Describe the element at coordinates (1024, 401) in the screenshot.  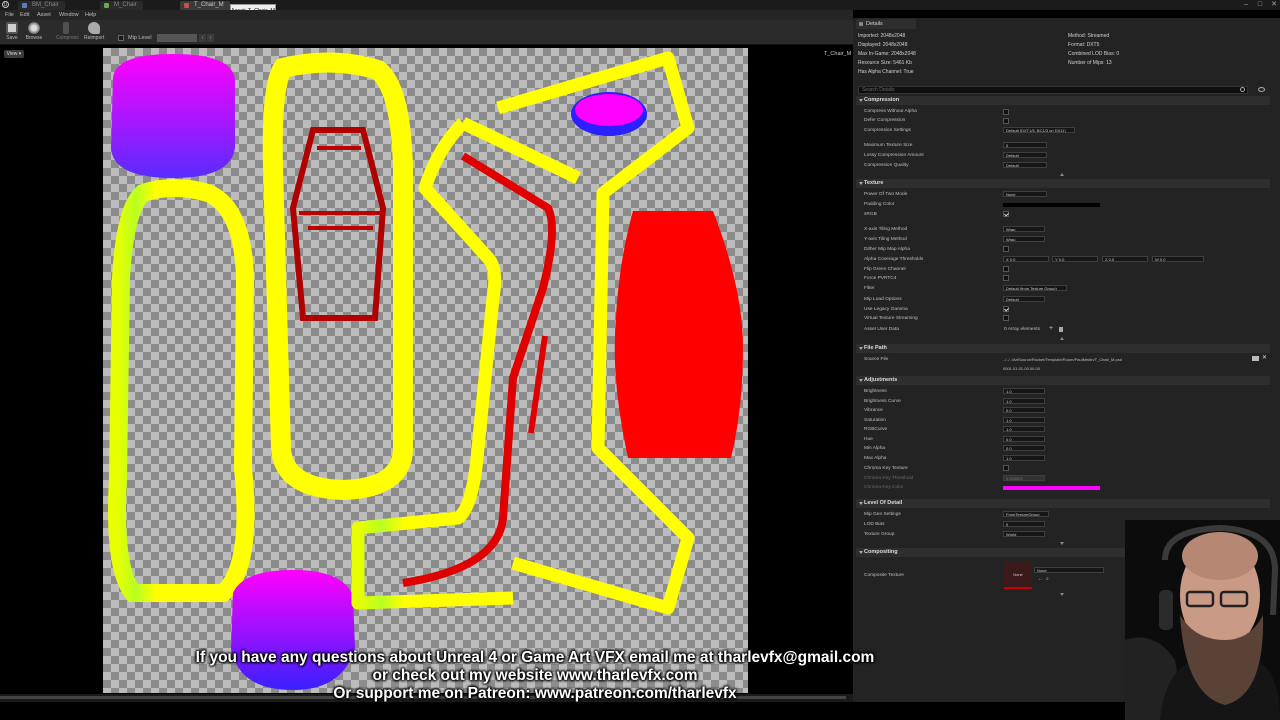
I see `brightness-curve-input: 1.0` at that location.